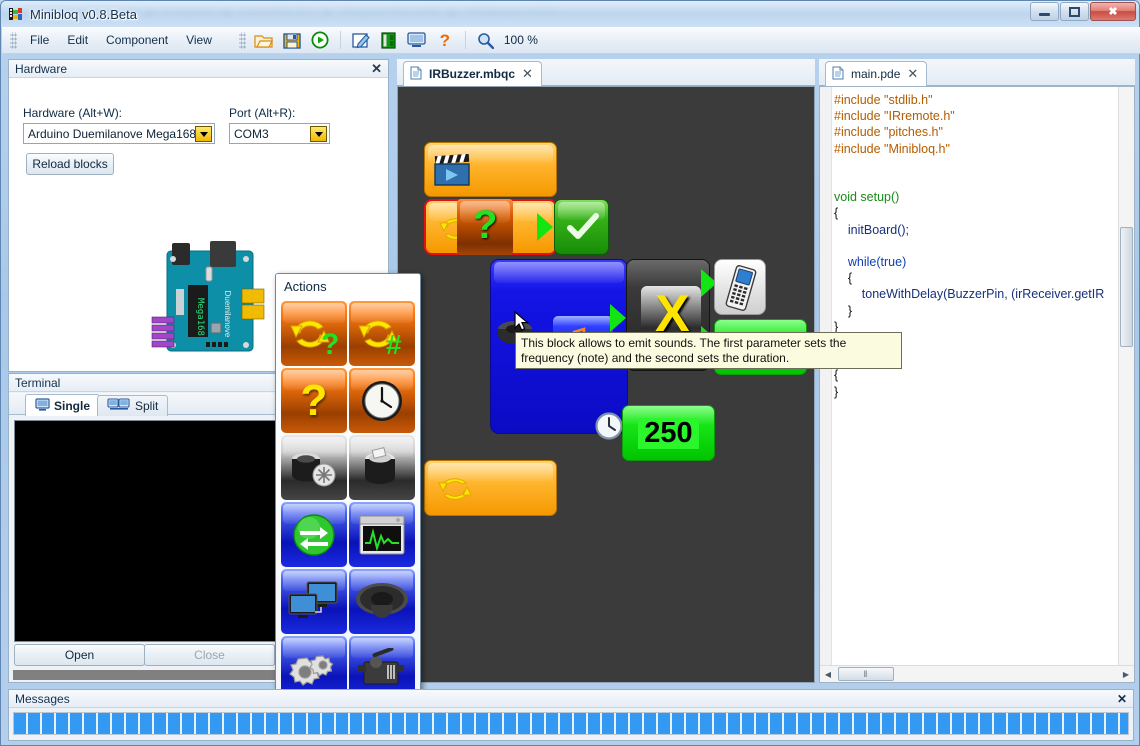 This screenshot has width=1140, height=746. What do you see at coordinates (381, 665) in the screenshot?
I see `servo-icon` at bounding box center [381, 665].